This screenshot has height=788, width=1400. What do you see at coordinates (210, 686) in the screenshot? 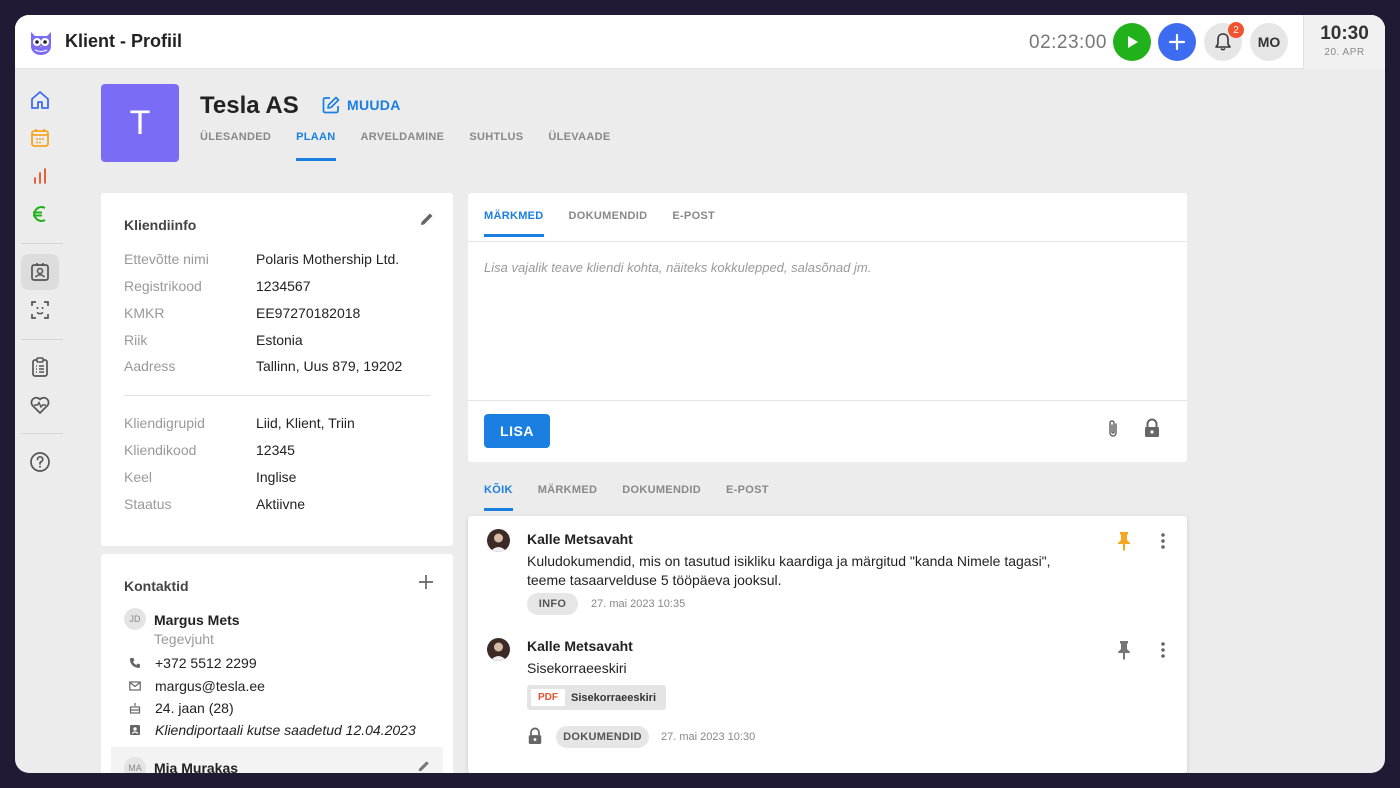
I see `contact-email-value: margus@tesla.ee` at bounding box center [210, 686].